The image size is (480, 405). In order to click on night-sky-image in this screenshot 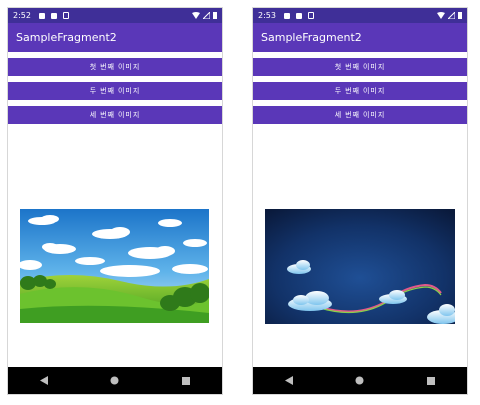, I will do `click(360, 266)`.